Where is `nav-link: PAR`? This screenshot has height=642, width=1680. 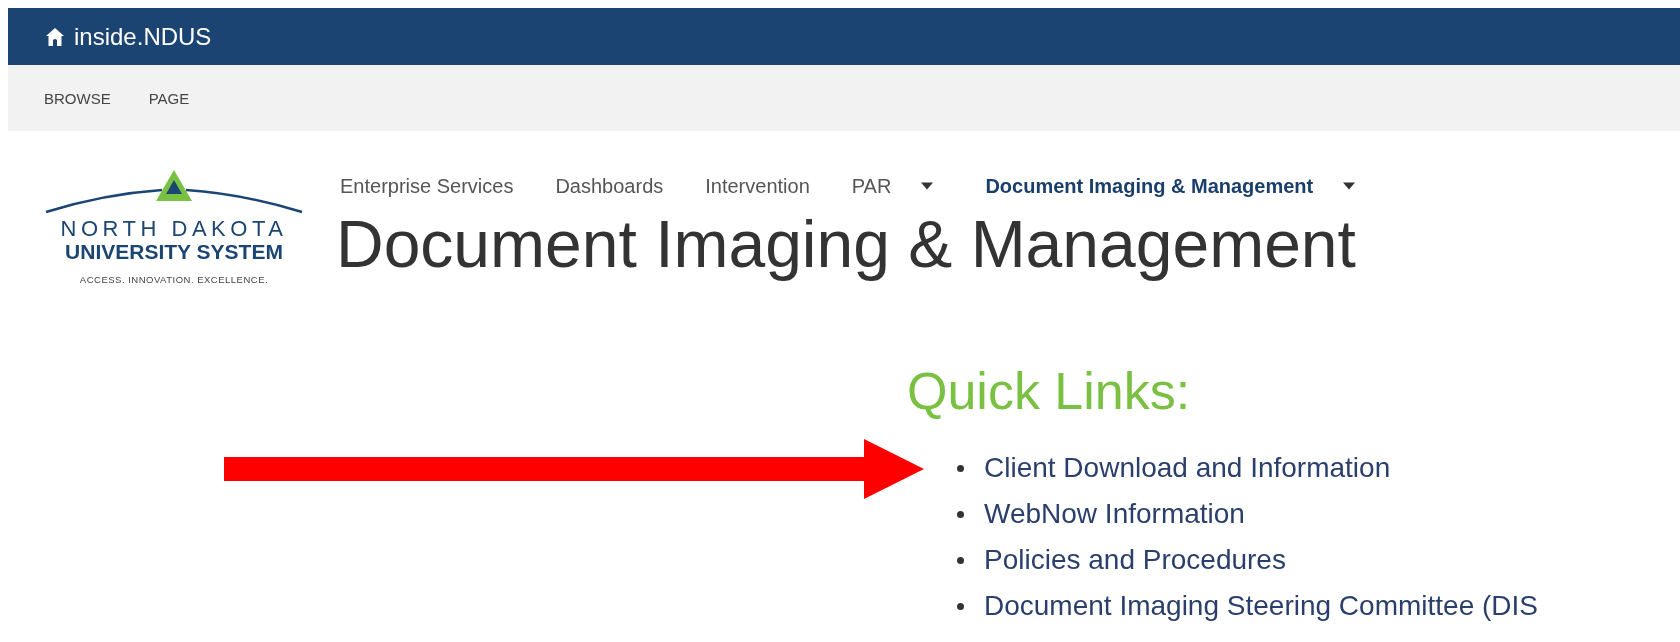
nav-link: PAR is located at coordinates (871, 186).